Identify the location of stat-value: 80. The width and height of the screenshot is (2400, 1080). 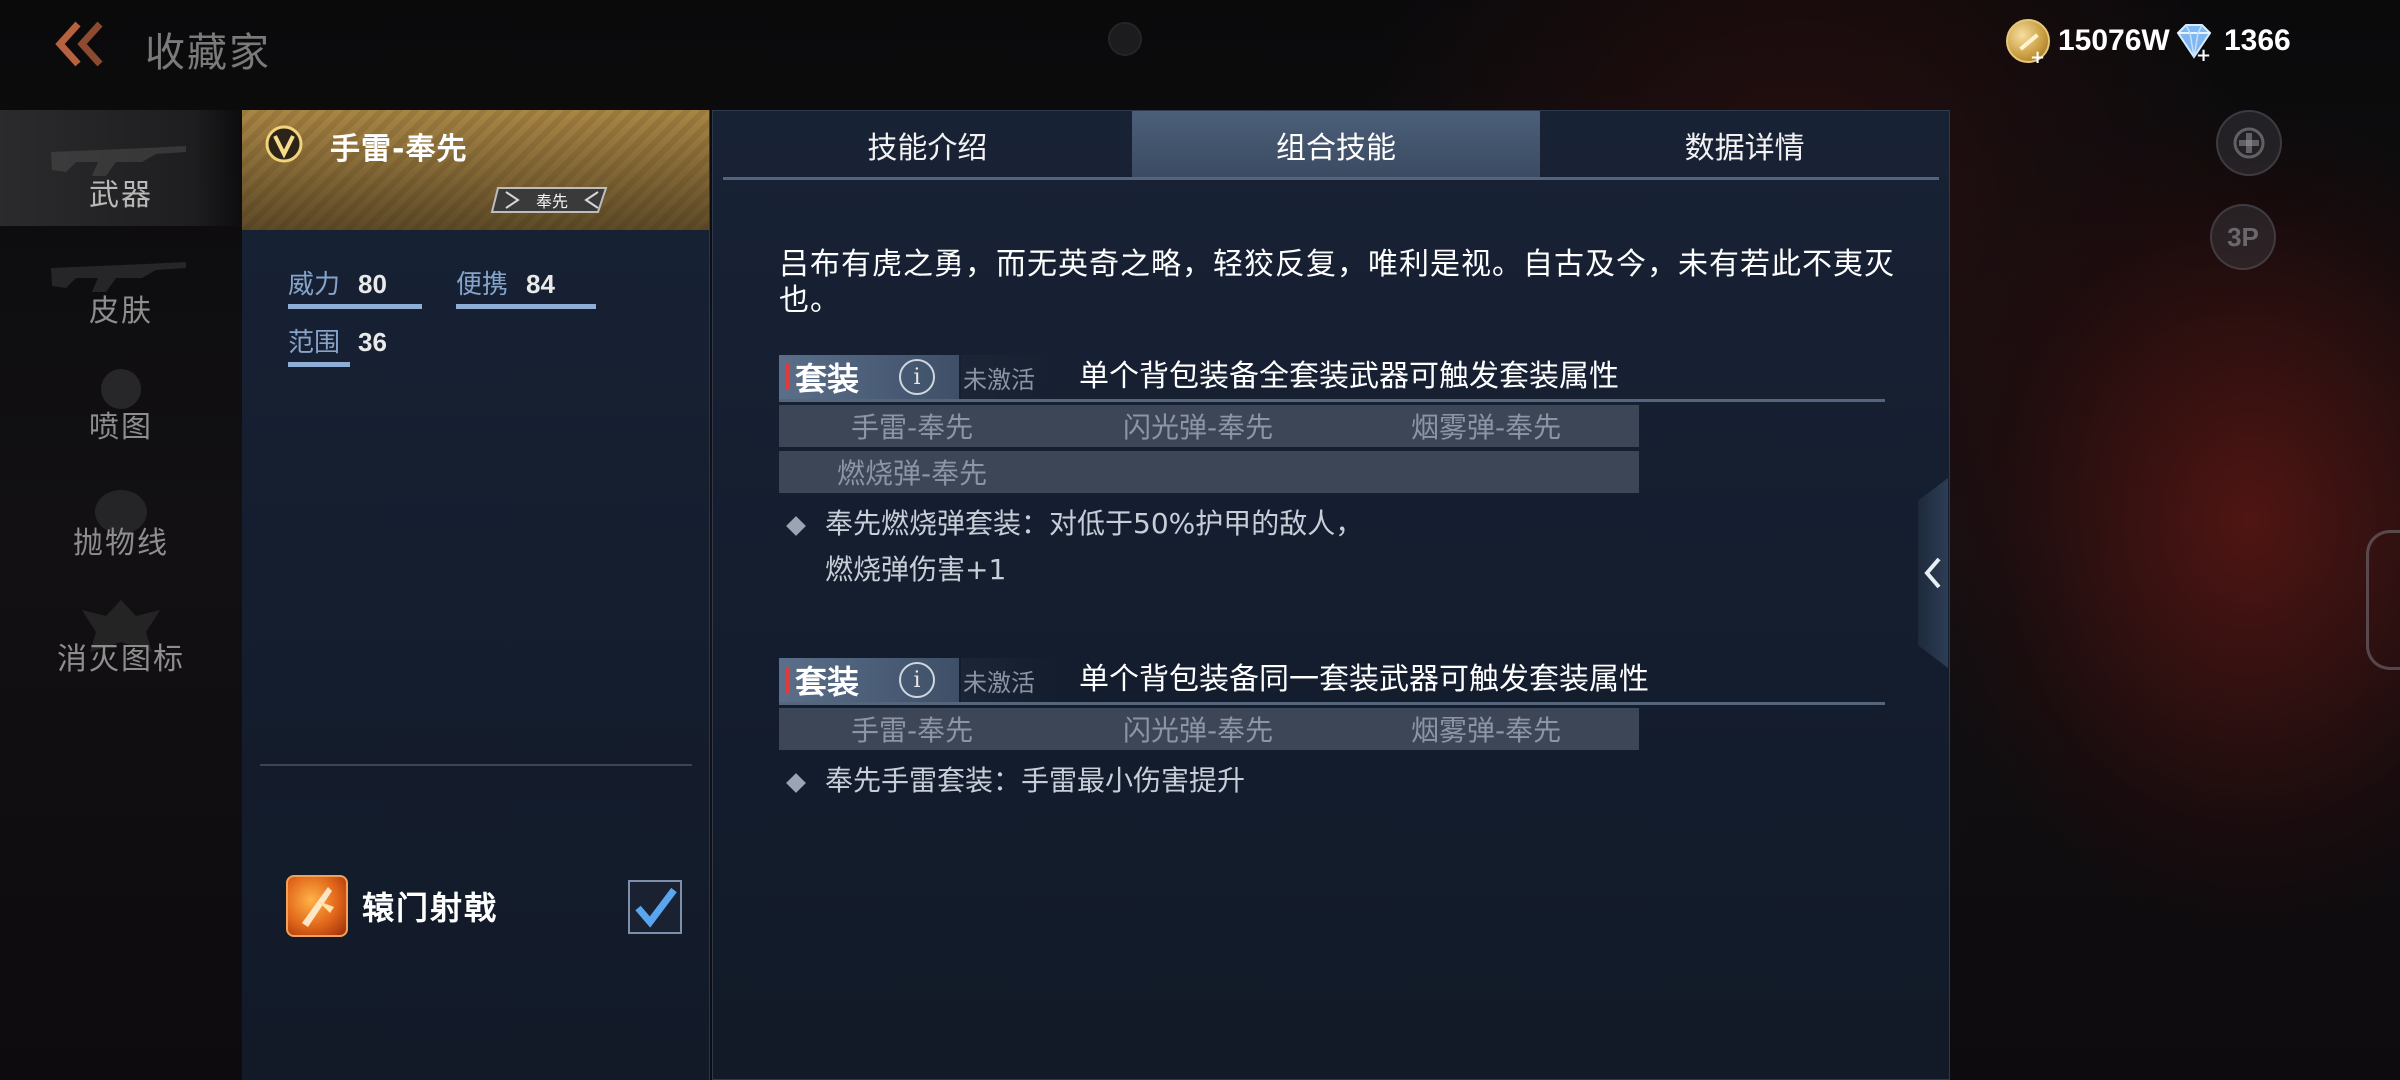
(372, 284).